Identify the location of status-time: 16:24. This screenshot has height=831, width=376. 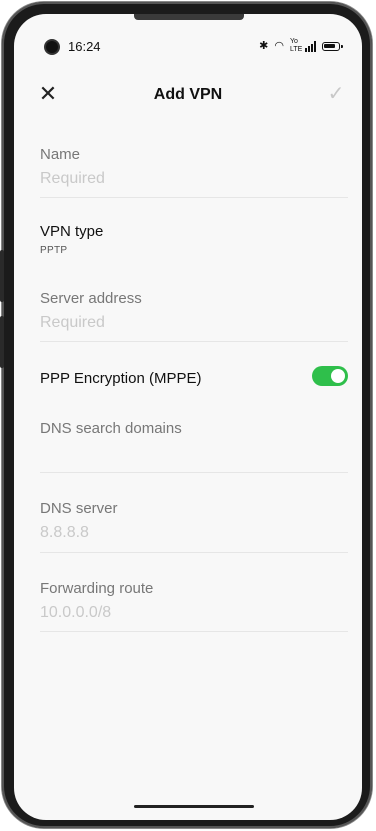
(84, 46).